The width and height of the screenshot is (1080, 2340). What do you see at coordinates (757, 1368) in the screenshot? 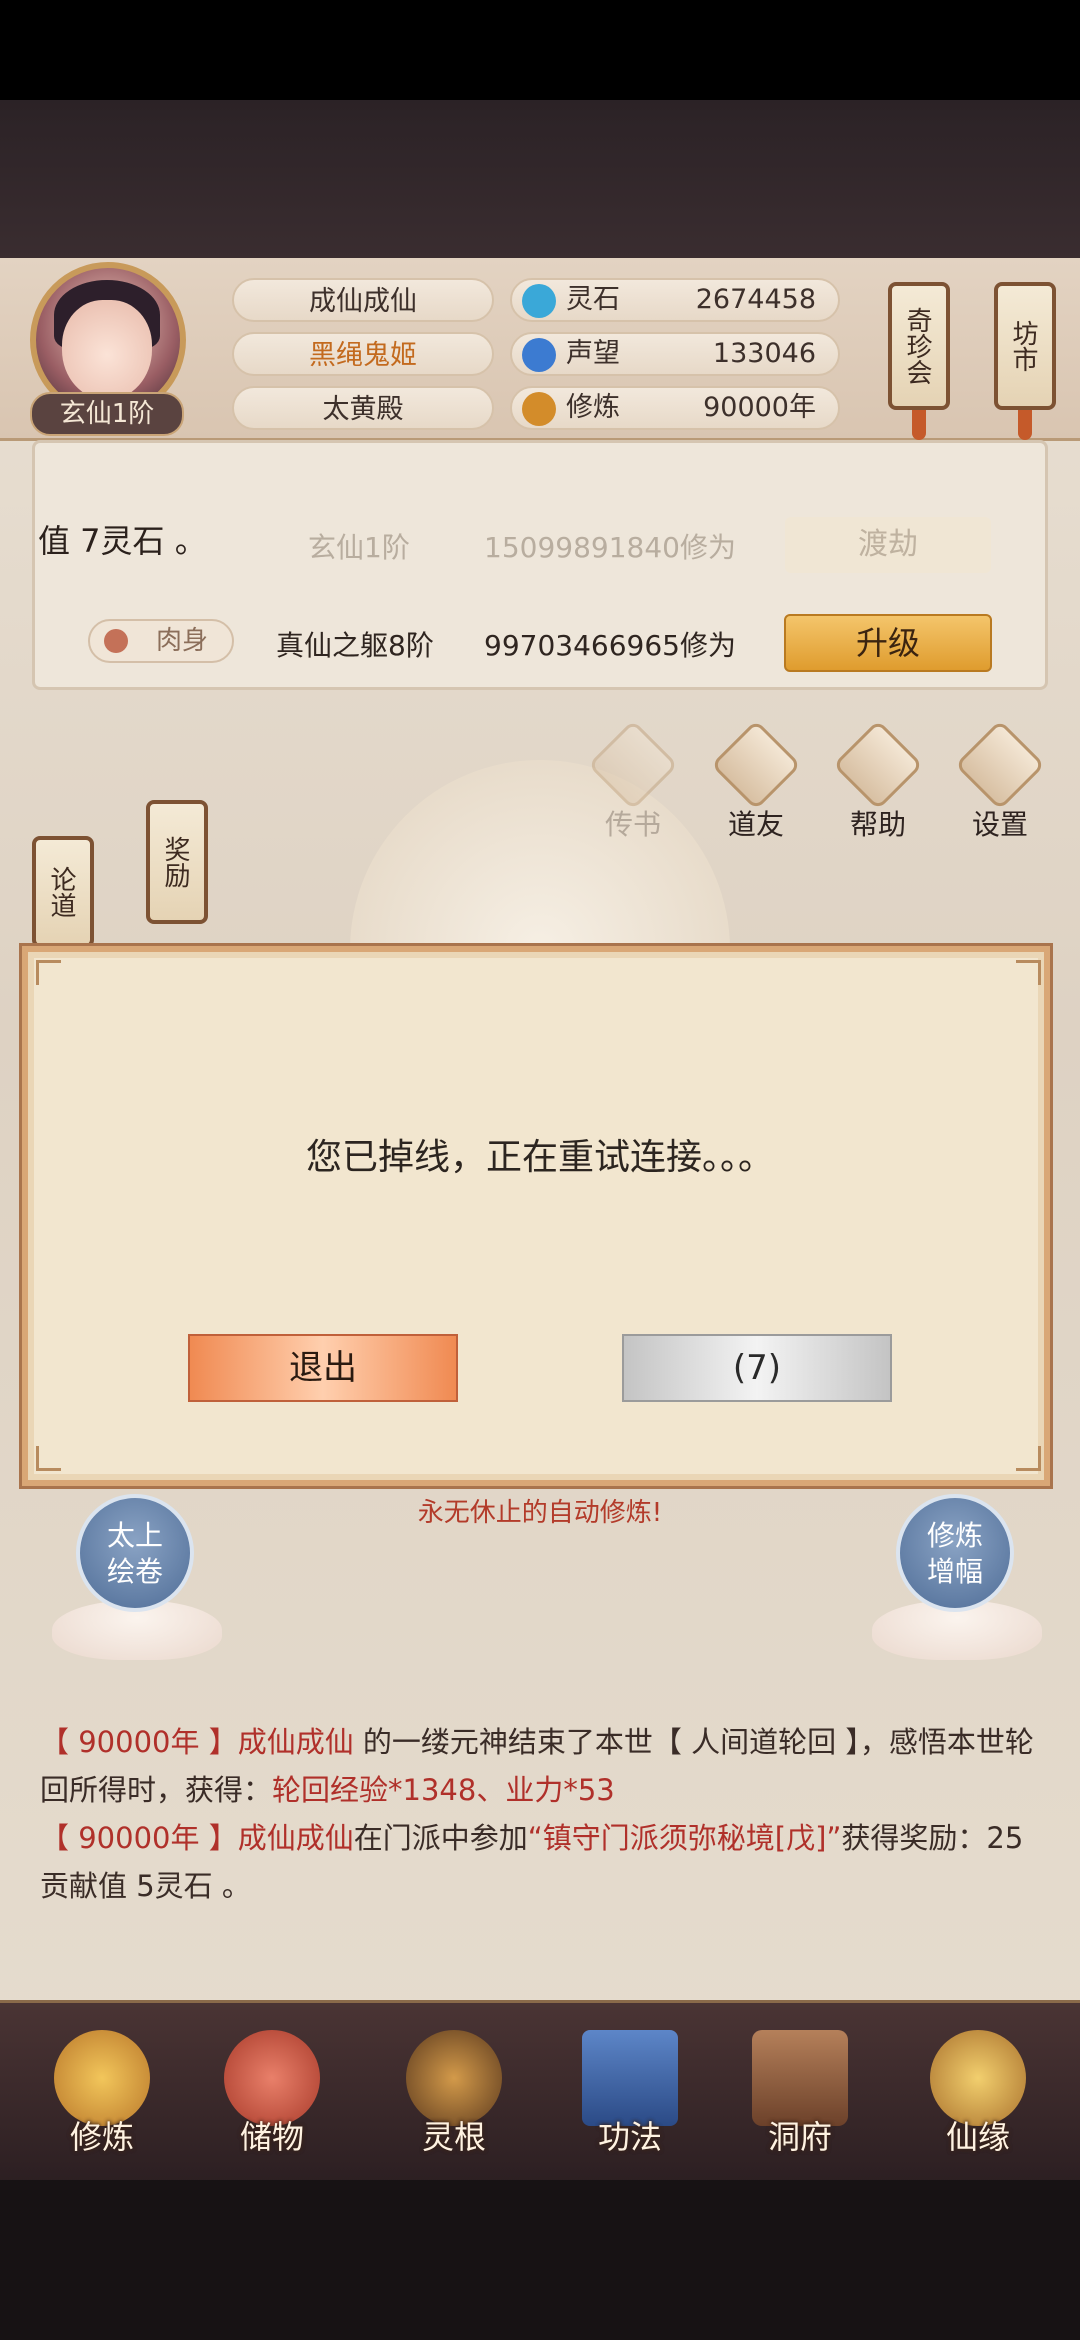
I see `retry-countdown-button: (7)` at bounding box center [757, 1368].